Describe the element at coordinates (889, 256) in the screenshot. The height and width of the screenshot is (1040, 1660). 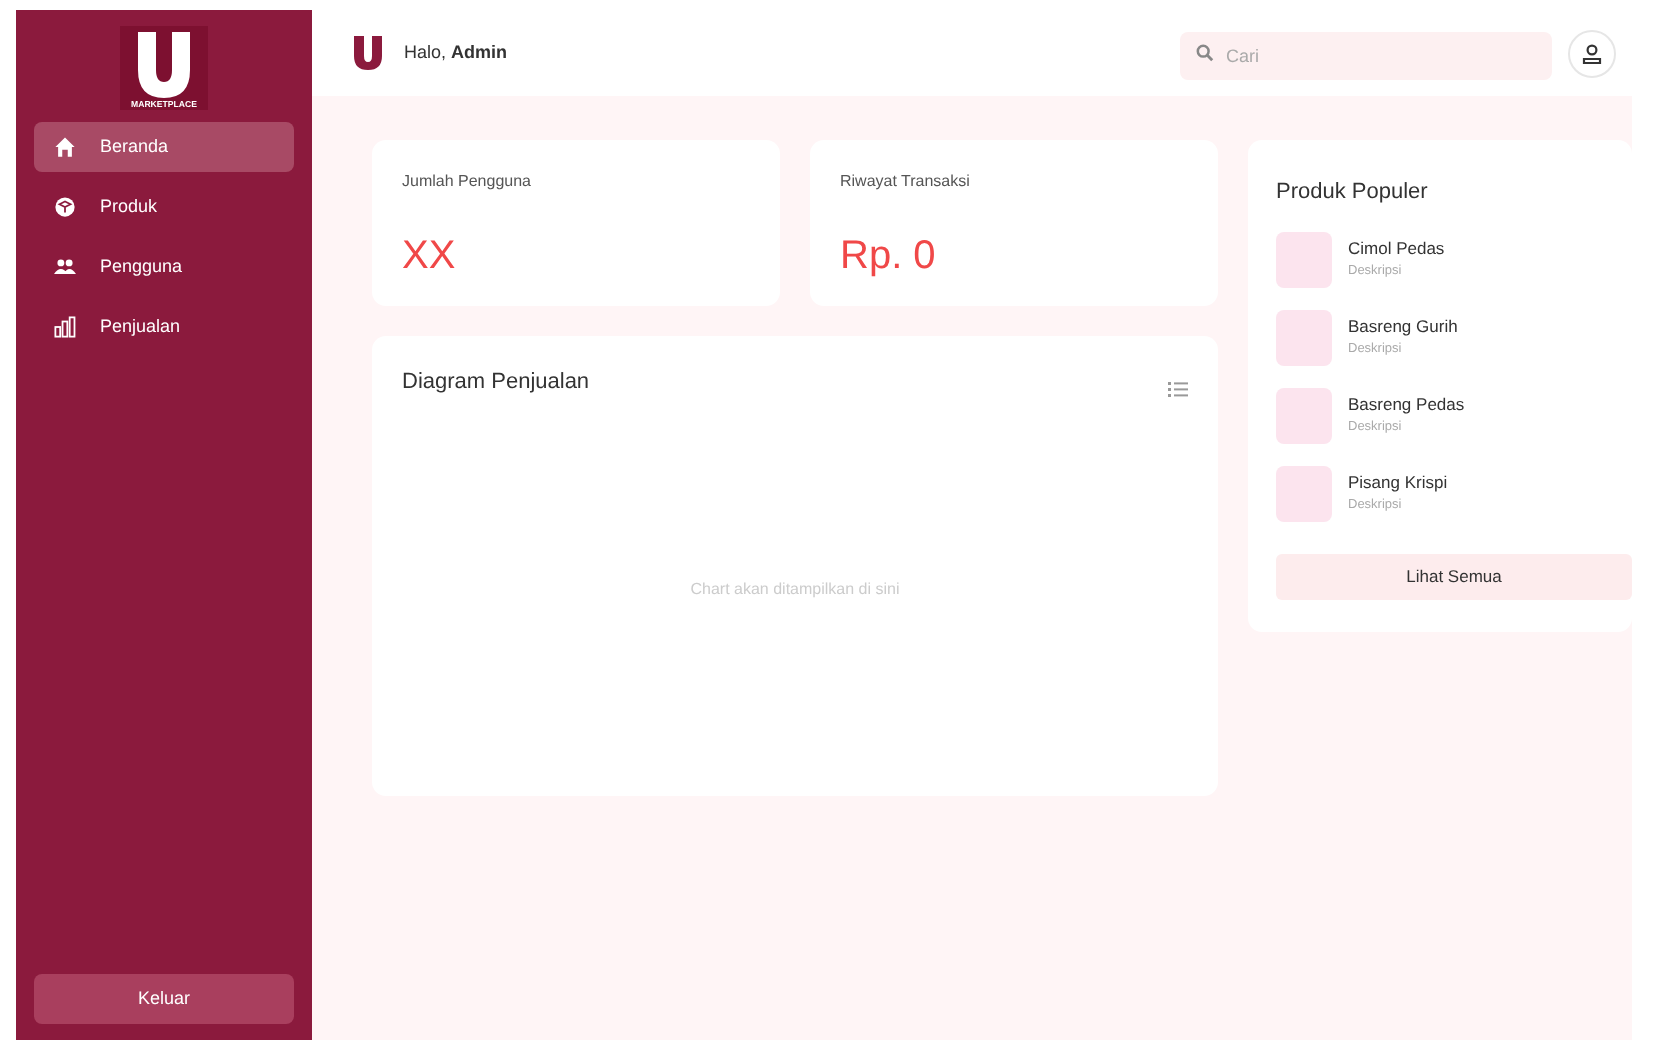
I see `stat-value: Rp. 0` at that location.